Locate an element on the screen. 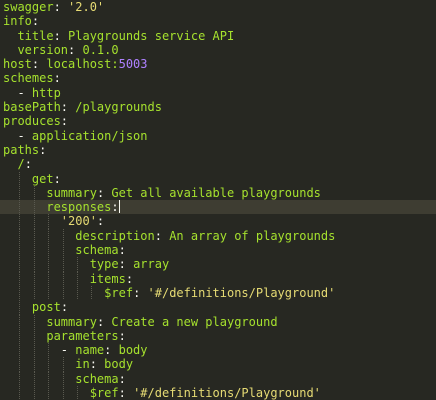  code-line: - application/json is located at coordinates (218, 136).